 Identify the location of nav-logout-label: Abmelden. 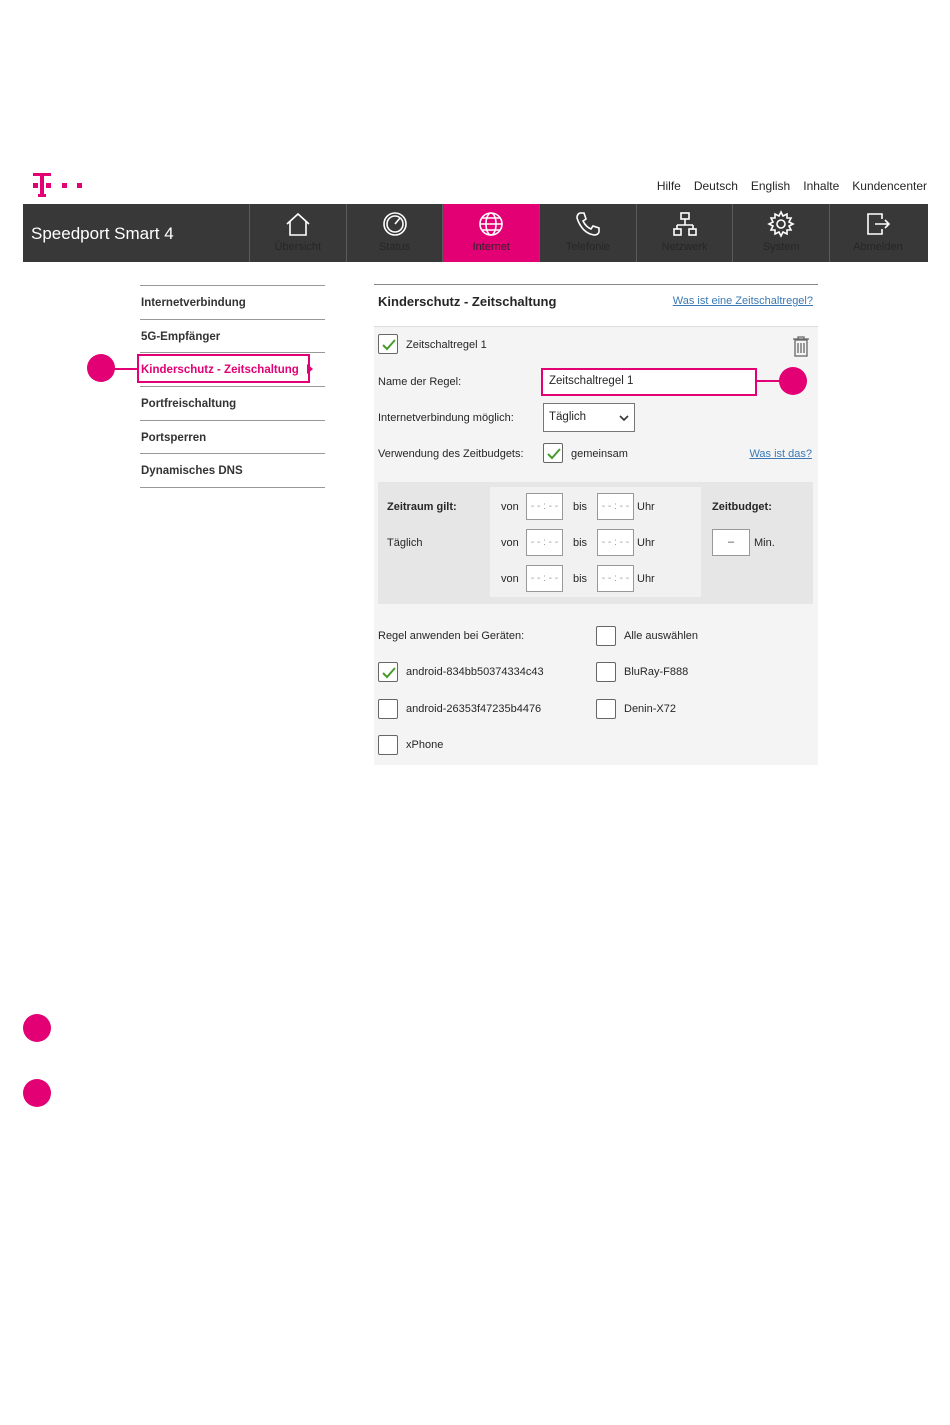
(878, 247).